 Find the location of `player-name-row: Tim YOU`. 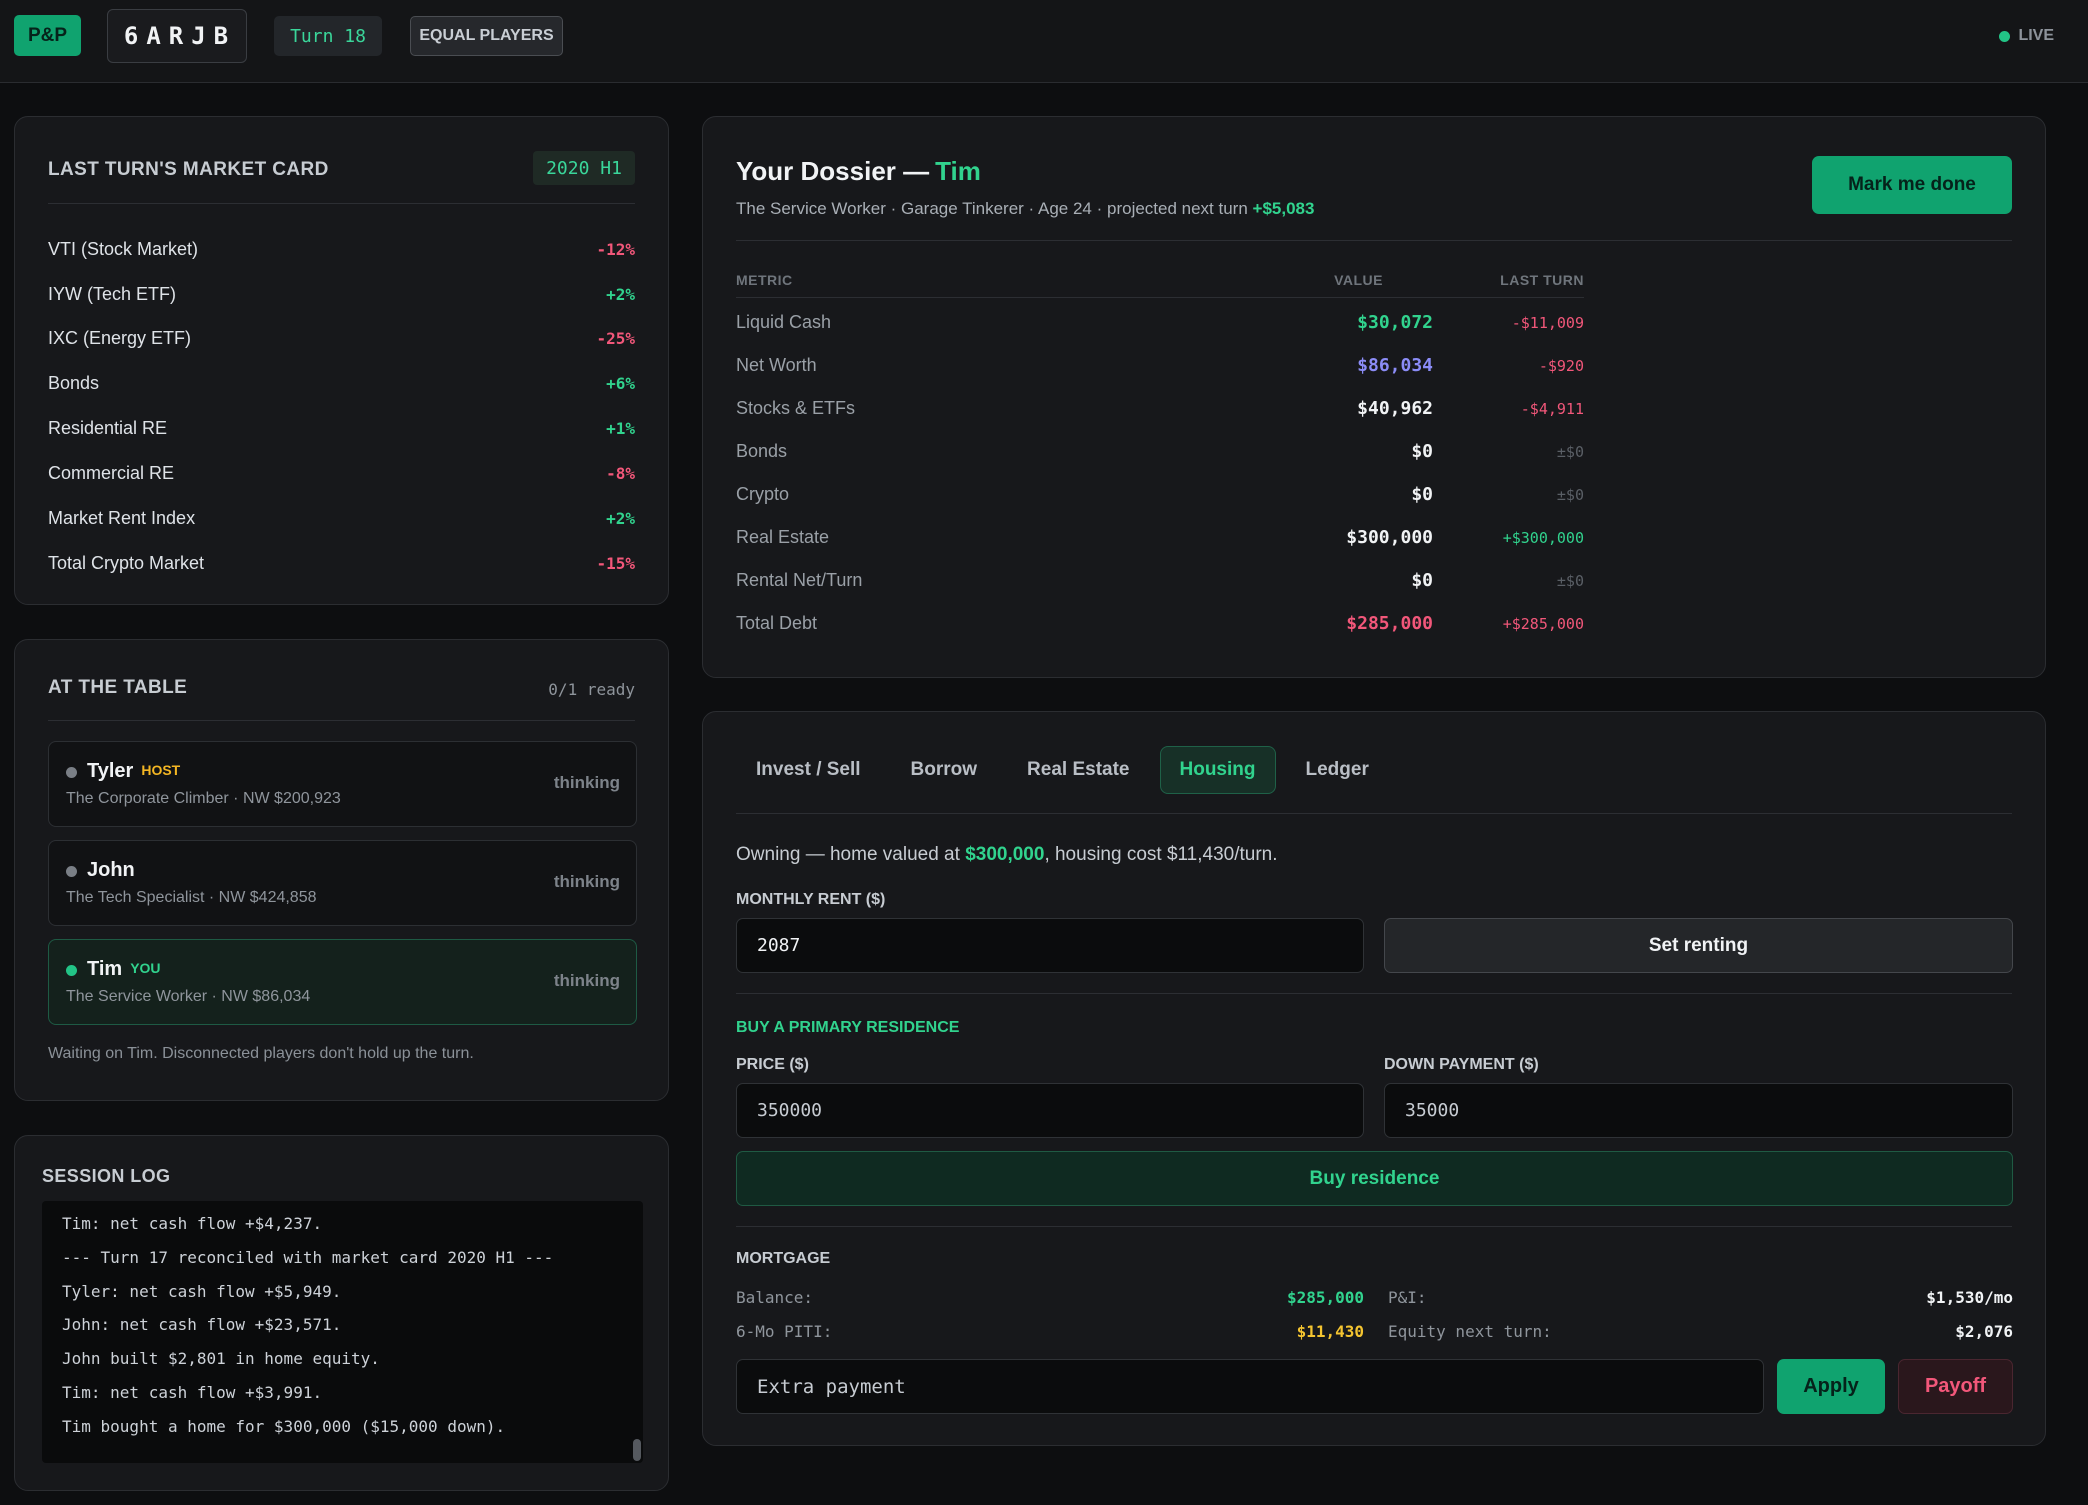

player-name-row: Tim YOU is located at coordinates (124, 969).